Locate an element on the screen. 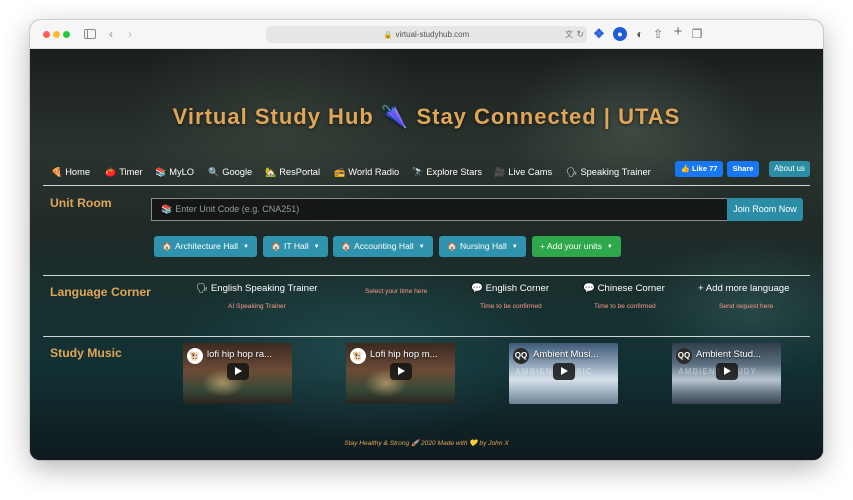 The image size is (853, 500). nav-home: 🍕 Home is located at coordinates (70, 172).